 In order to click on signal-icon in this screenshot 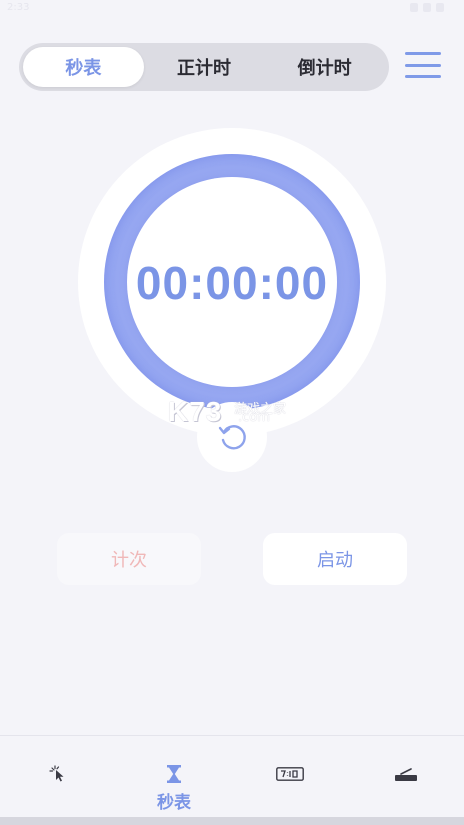, I will do `click(427, 7)`.